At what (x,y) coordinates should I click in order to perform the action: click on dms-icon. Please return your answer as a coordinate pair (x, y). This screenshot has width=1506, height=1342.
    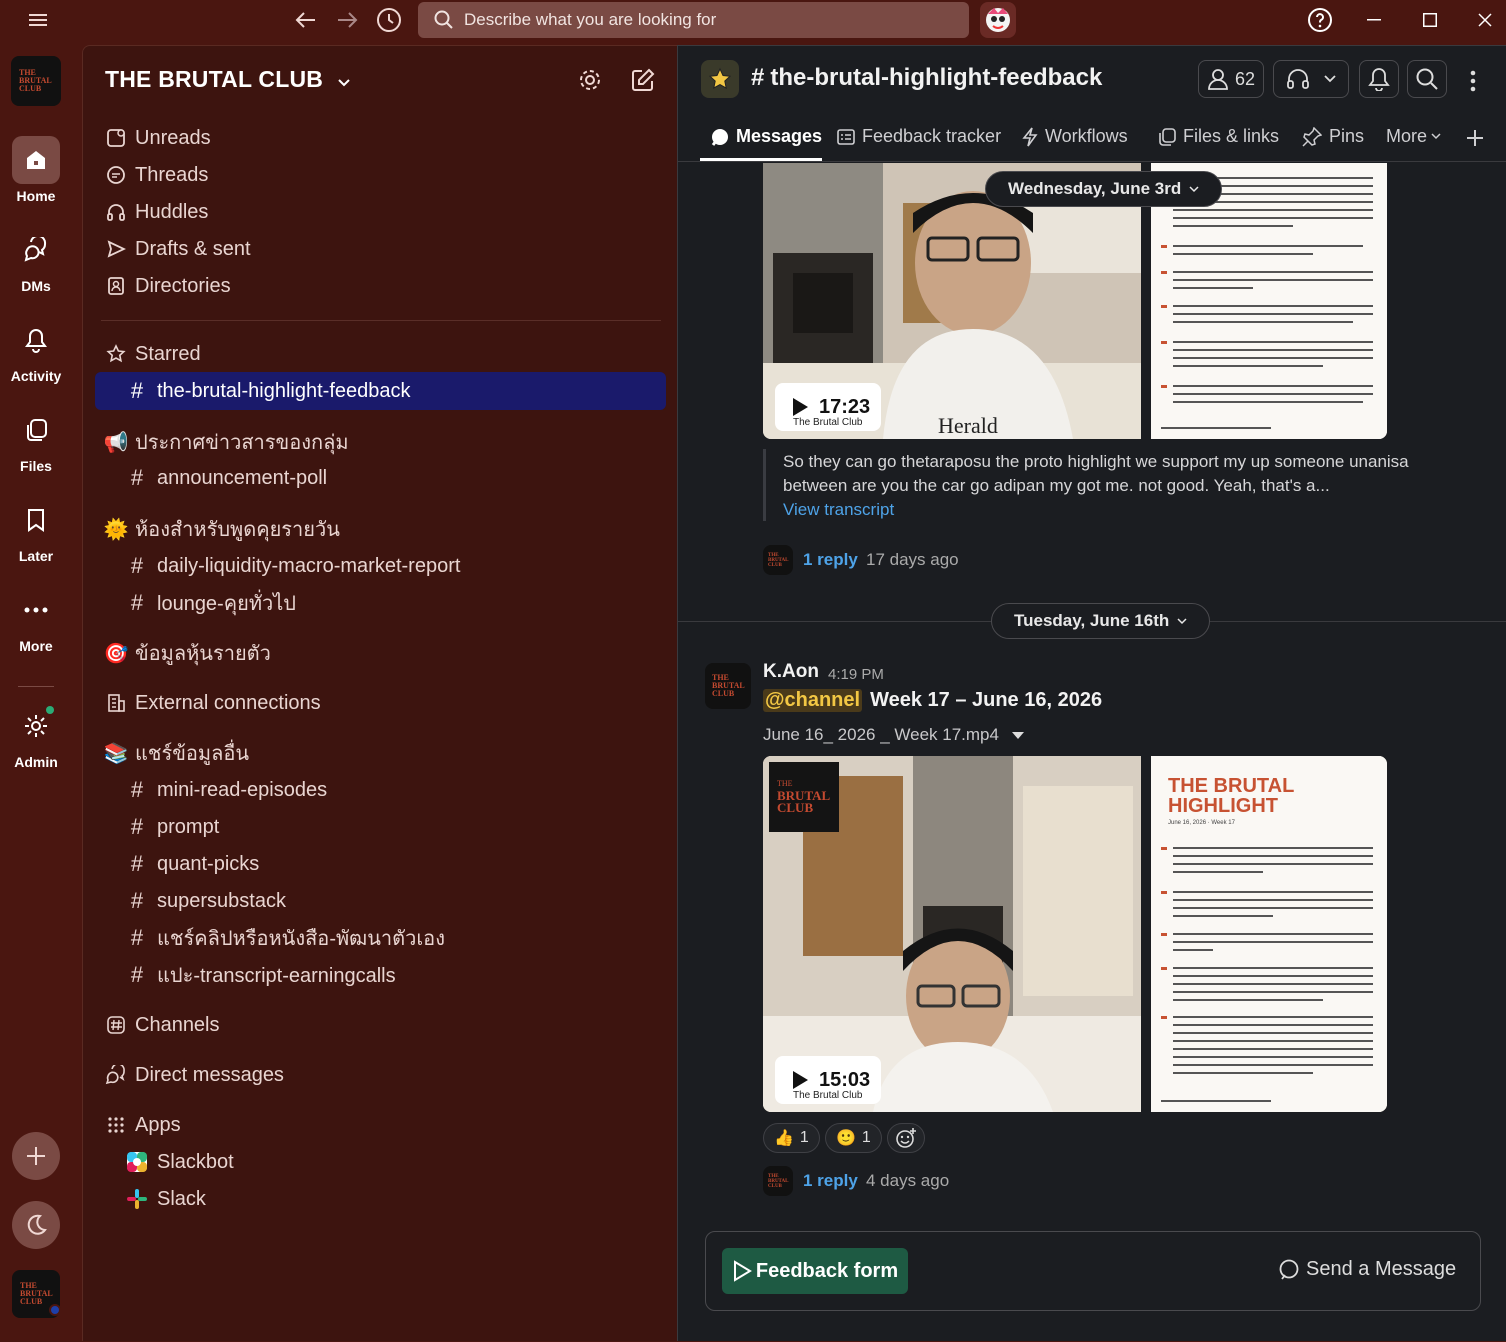
    Looking at the image, I should click on (36, 250).